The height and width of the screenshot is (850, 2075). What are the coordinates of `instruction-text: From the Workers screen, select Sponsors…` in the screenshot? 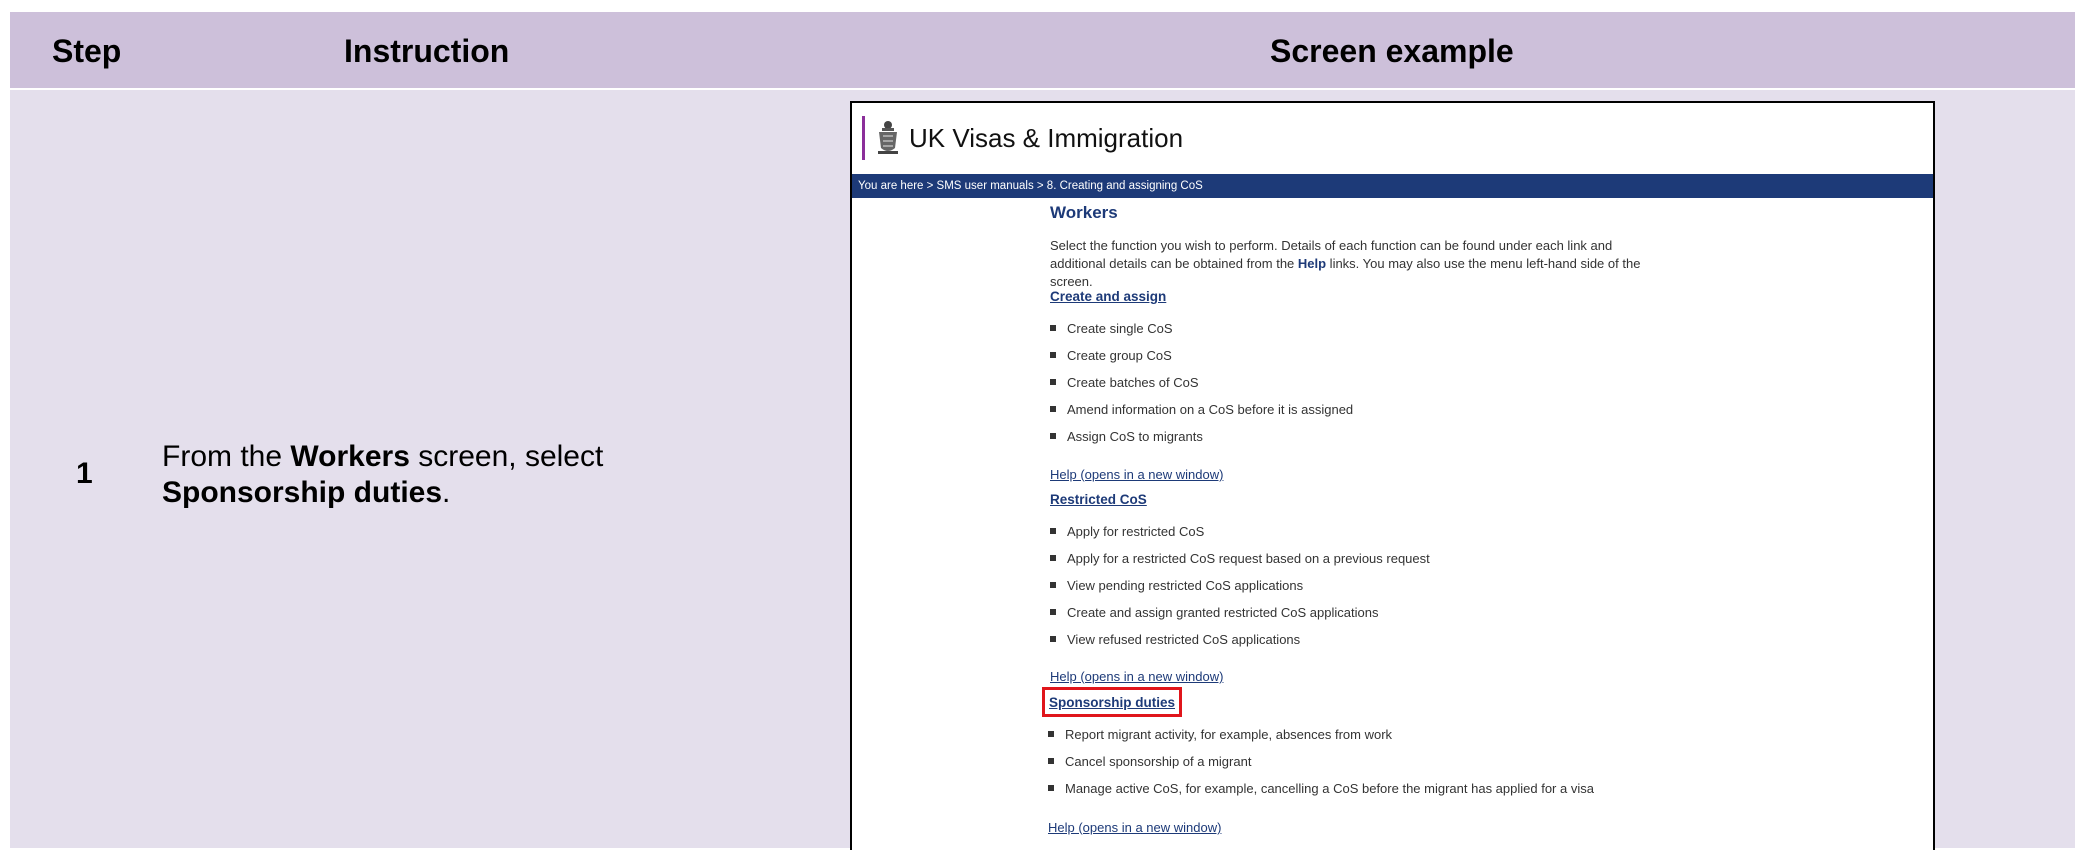 It's located at (383, 474).